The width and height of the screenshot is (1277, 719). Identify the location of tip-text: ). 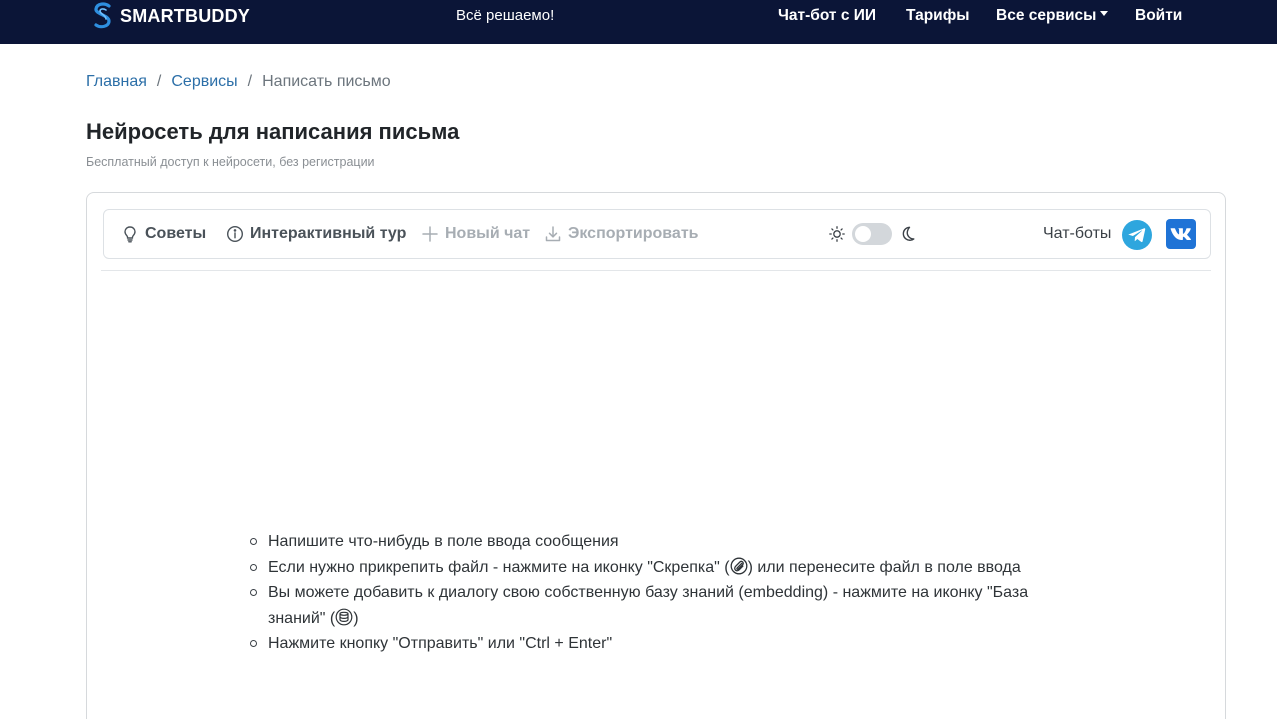
(356, 618).